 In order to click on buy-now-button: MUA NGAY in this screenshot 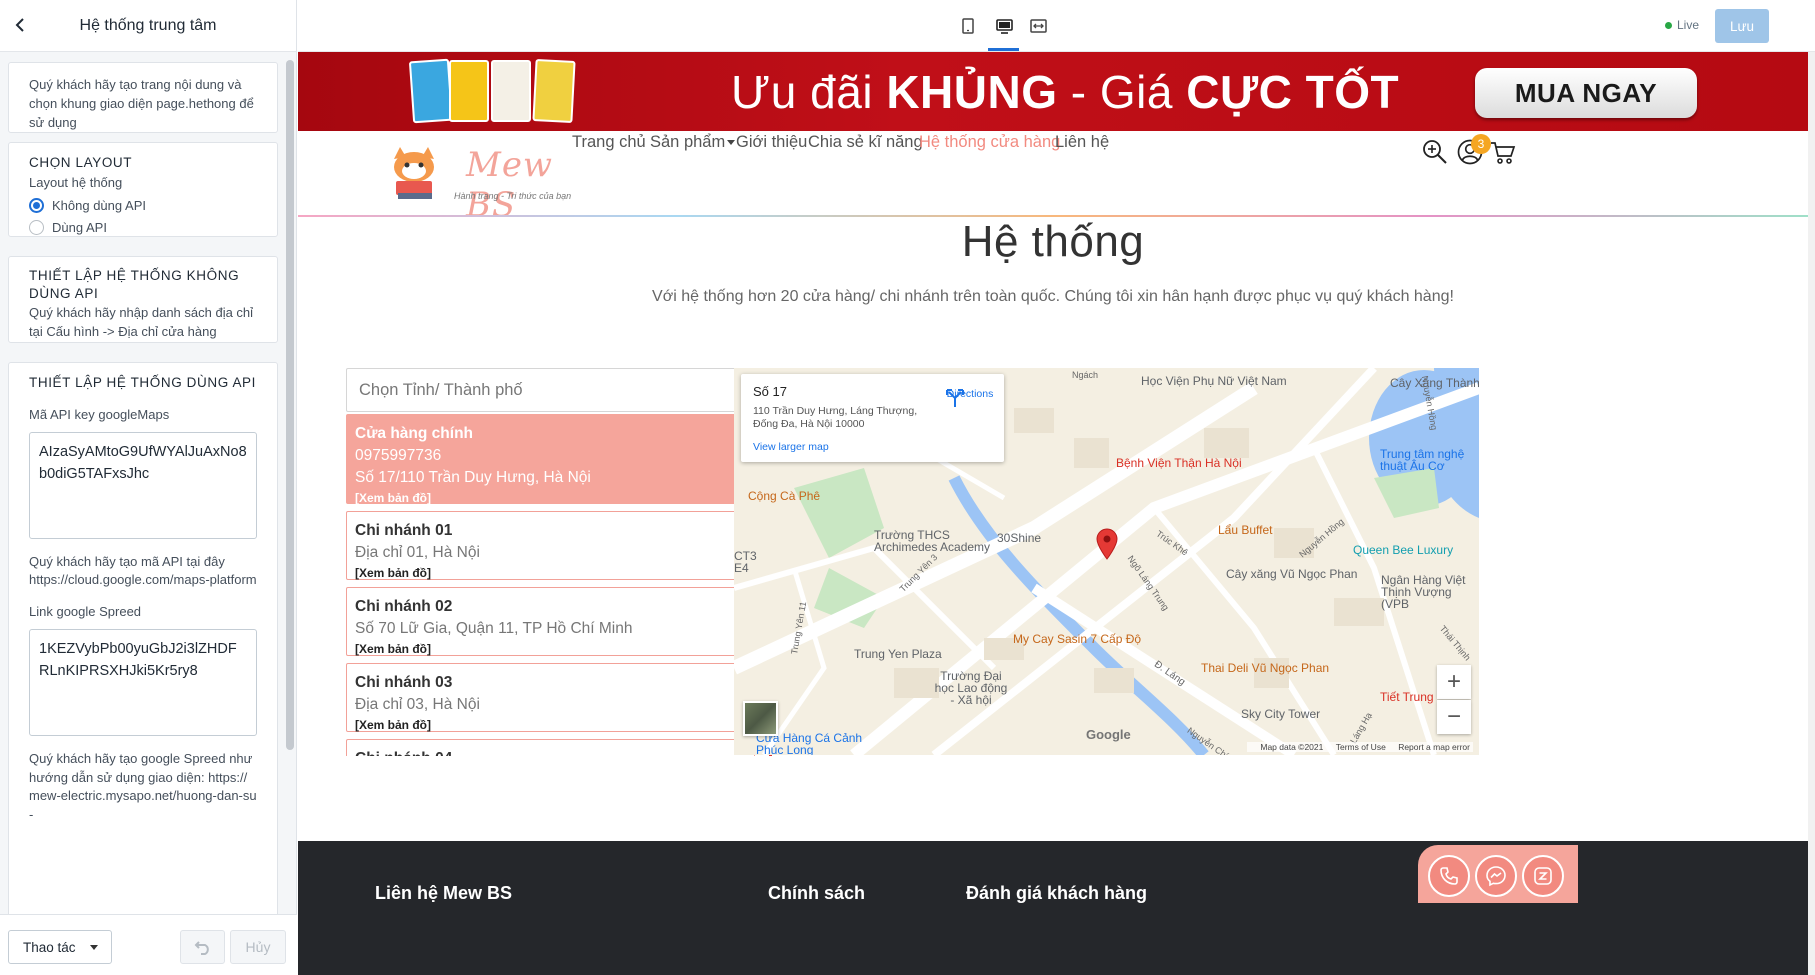, I will do `click(1586, 93)`.